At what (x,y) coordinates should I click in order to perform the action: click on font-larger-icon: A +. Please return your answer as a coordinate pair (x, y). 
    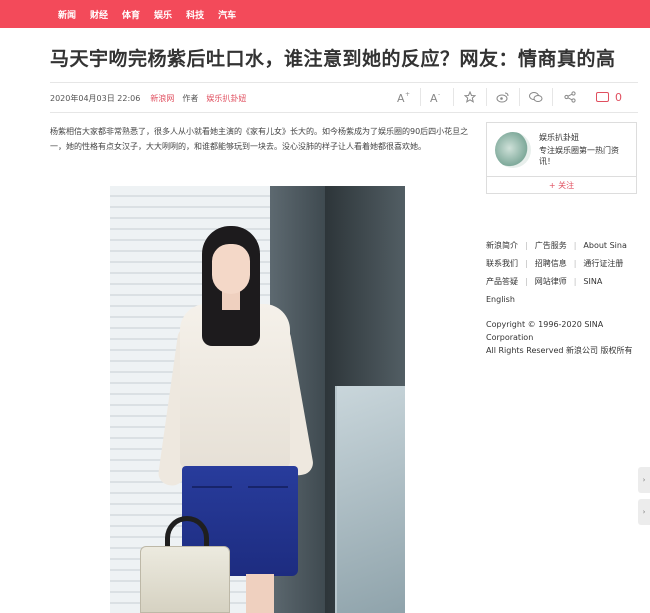
    Looking at the image, I should click on (404, 97).